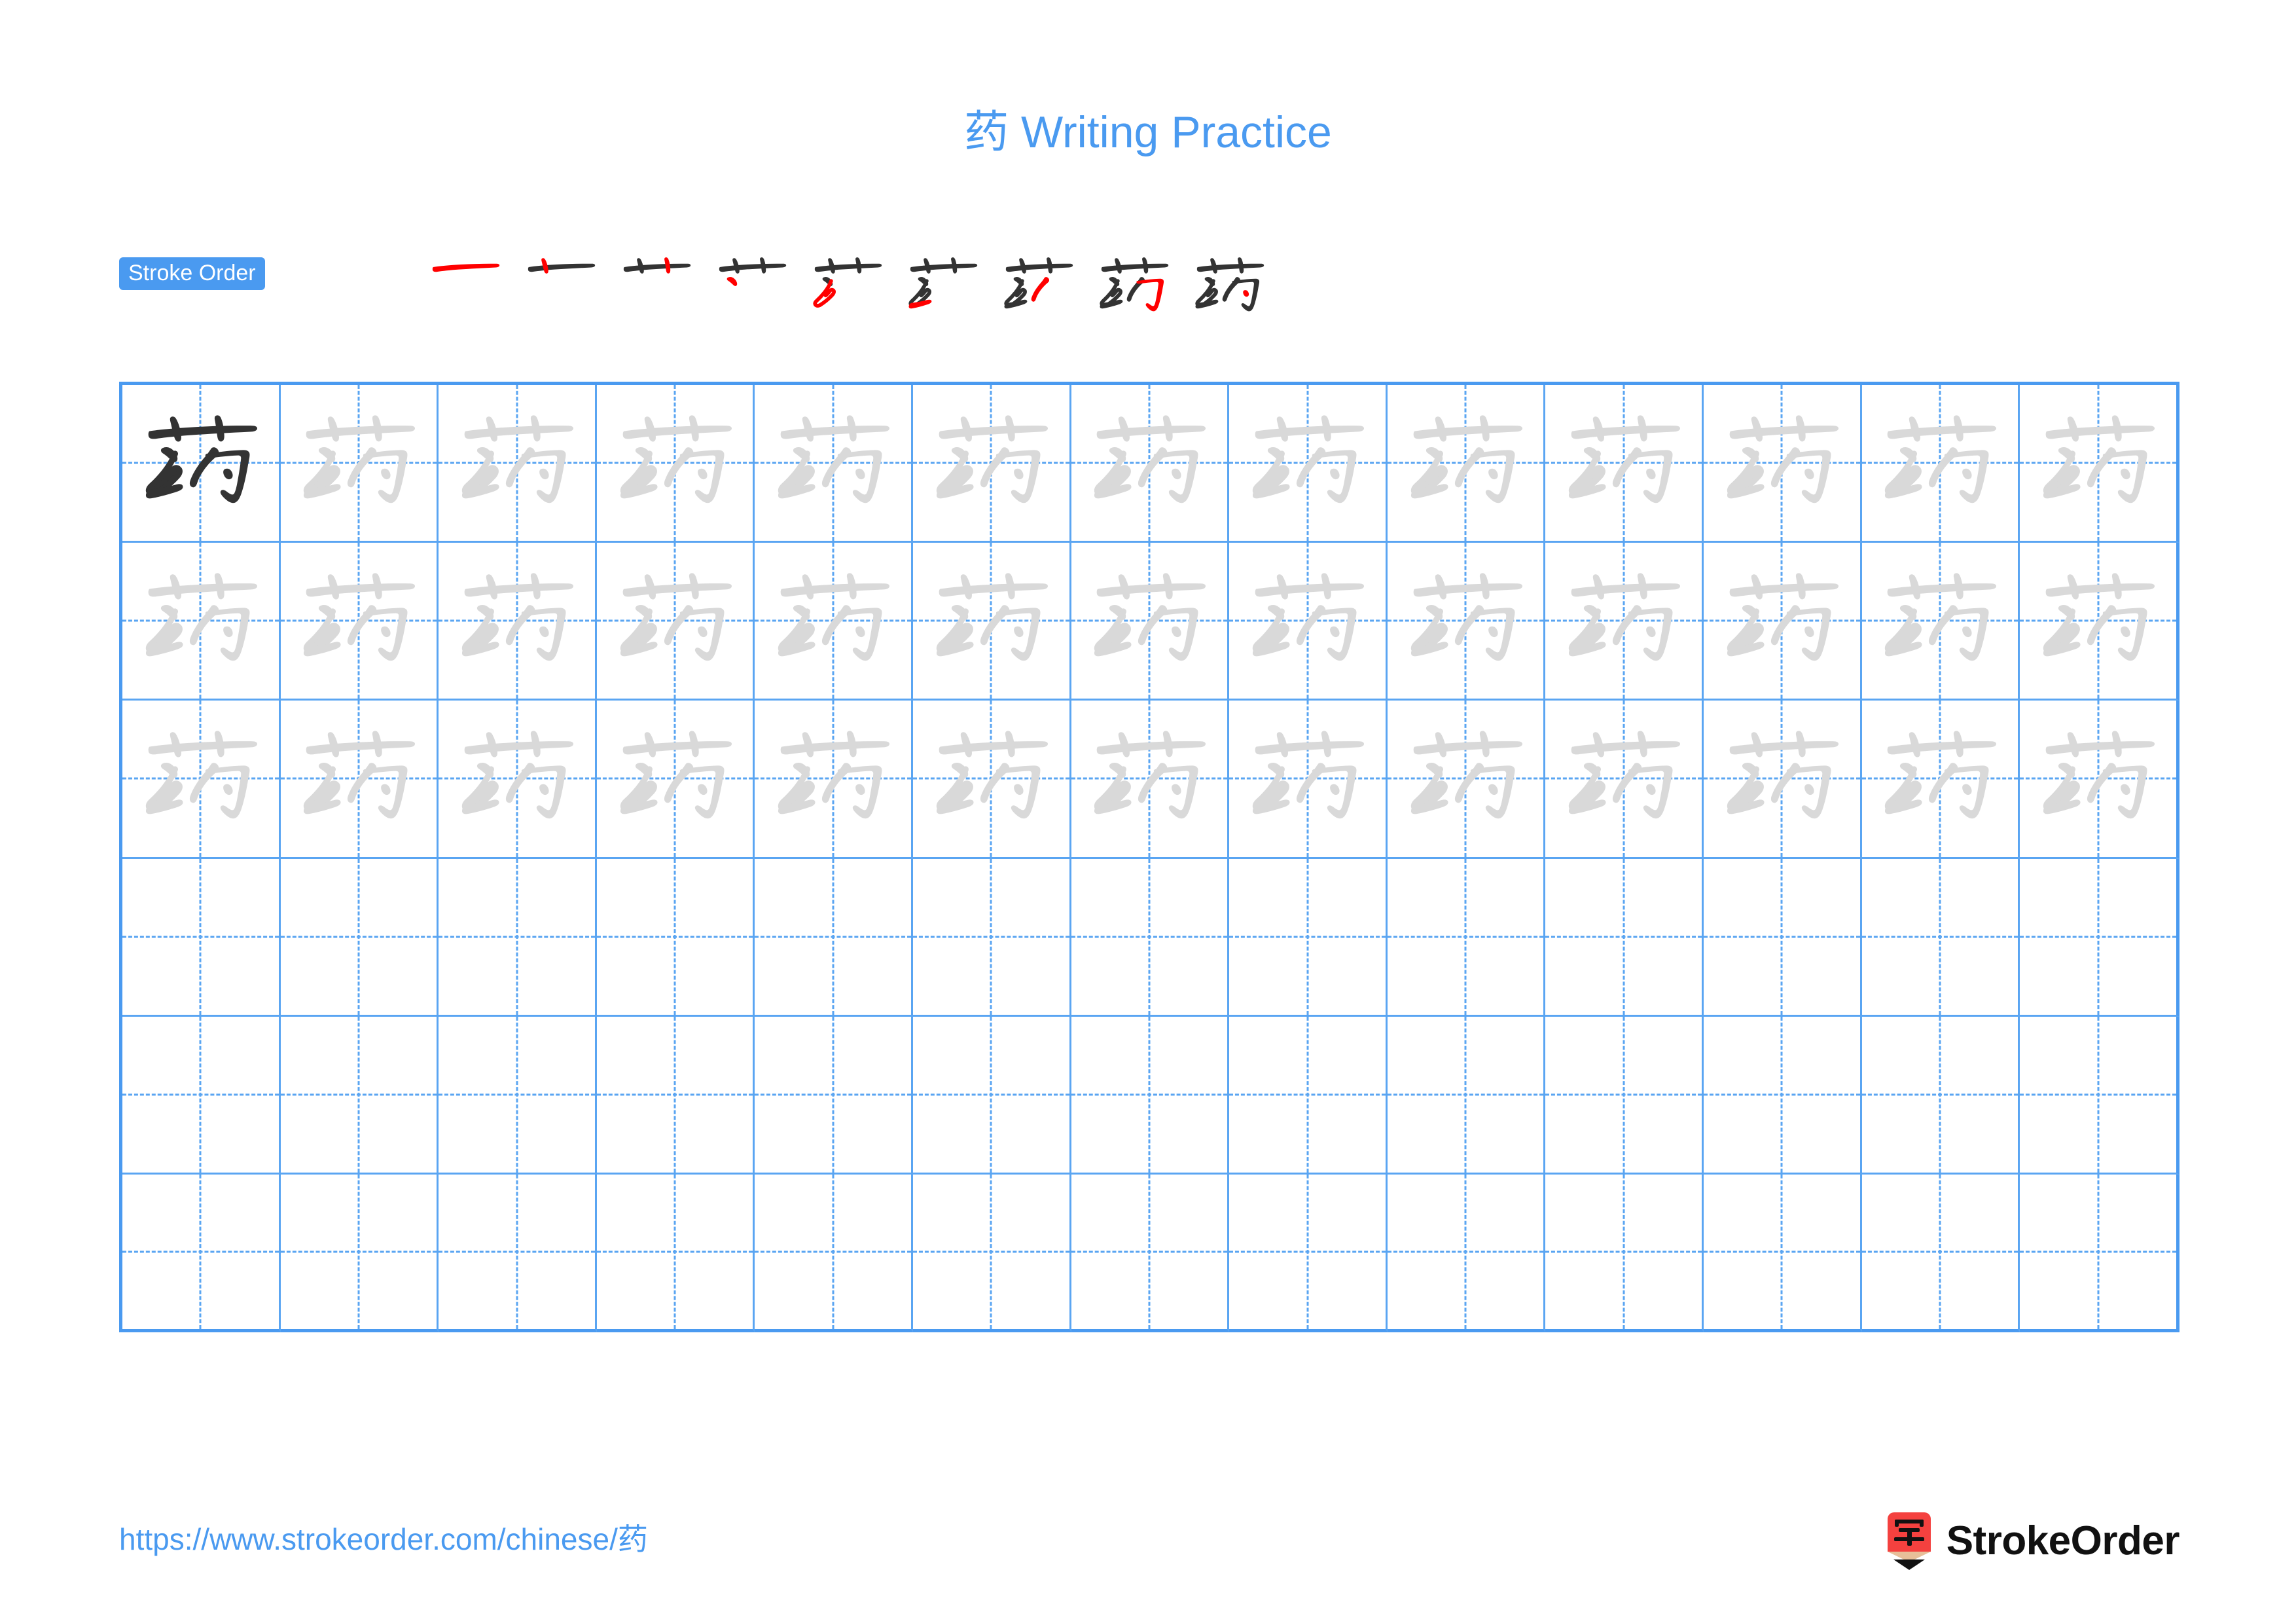 This screenshot has height=1623, width=2296. I want to click on source-url: https://www.strokeorder.com/chinese/药, so click(383, 1539).